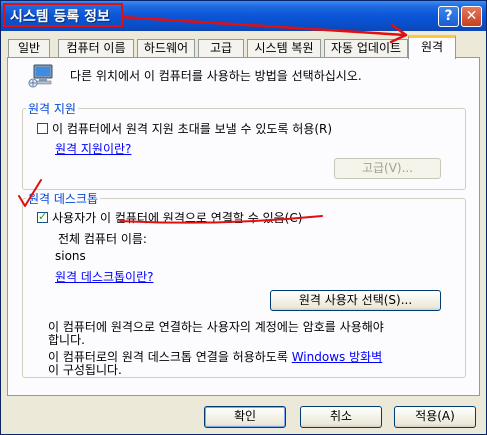 The width and height of the screenshot is (487, 435). What do you see at coordinates (435, 417) in the screenshot?
I see `apply-button: 적용(A)` at bounding box center [435, 417].